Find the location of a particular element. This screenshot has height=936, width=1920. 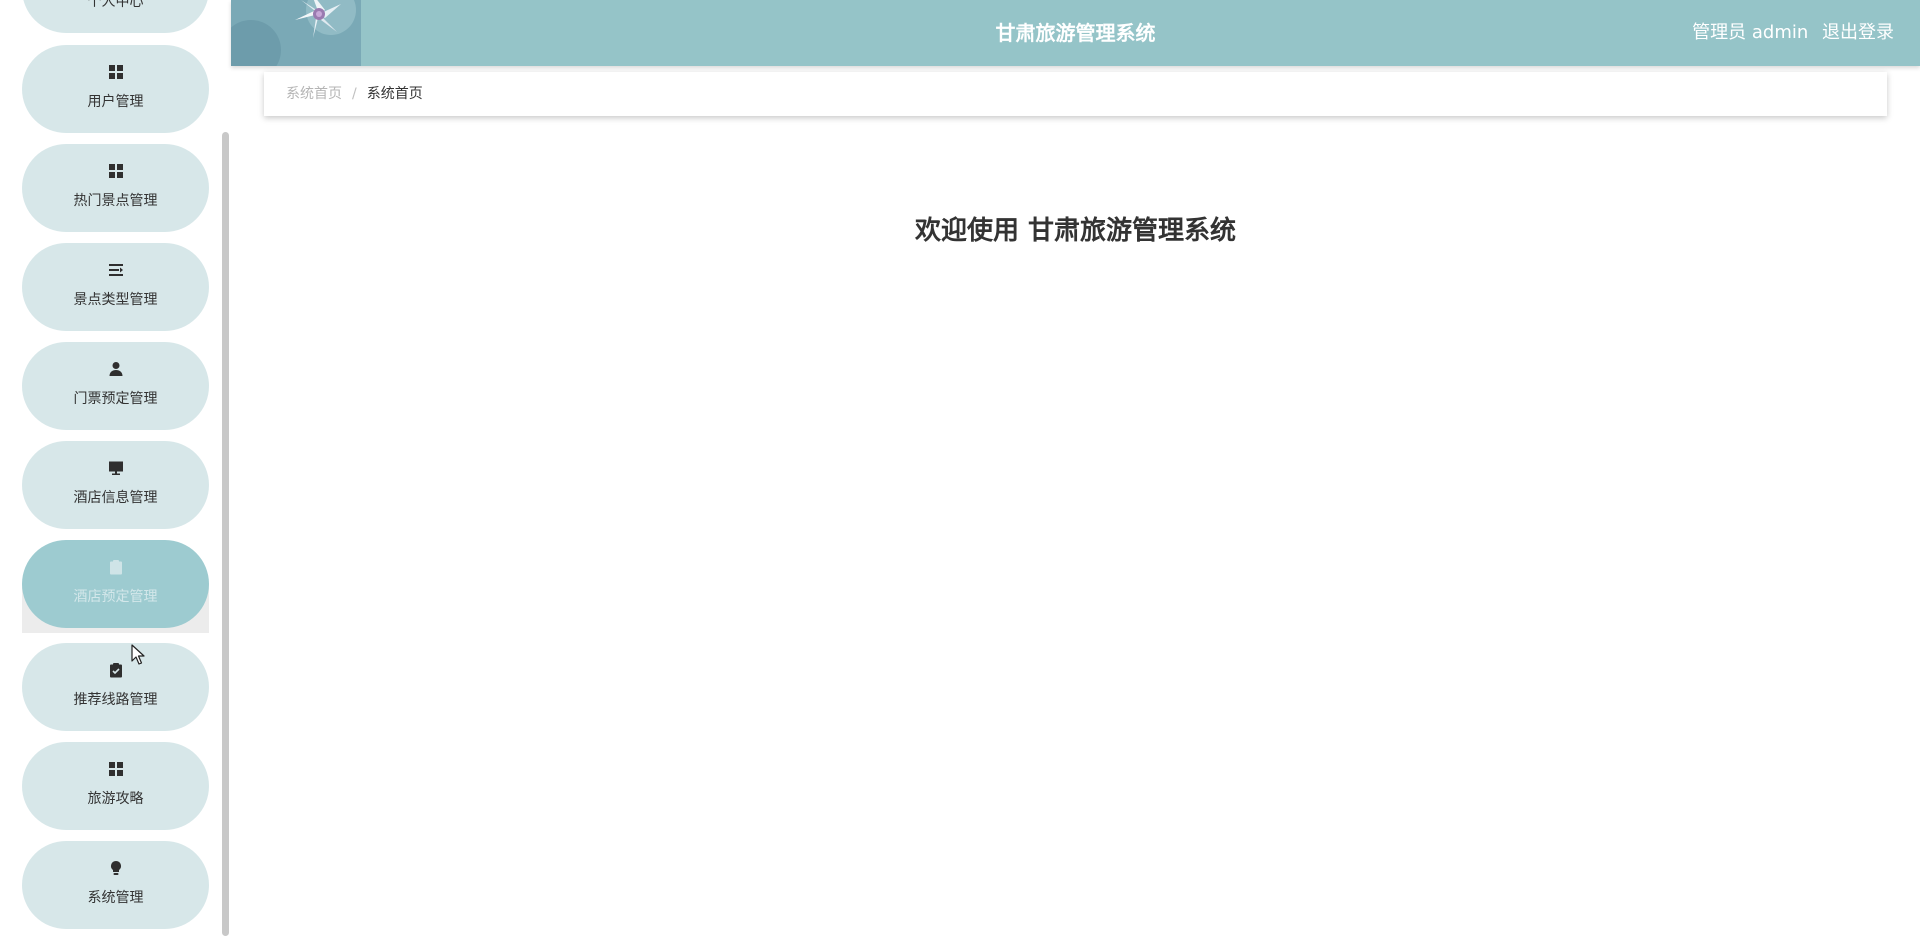

sidebar-item-label: 用户管理 is located at coordinates (115, 102).